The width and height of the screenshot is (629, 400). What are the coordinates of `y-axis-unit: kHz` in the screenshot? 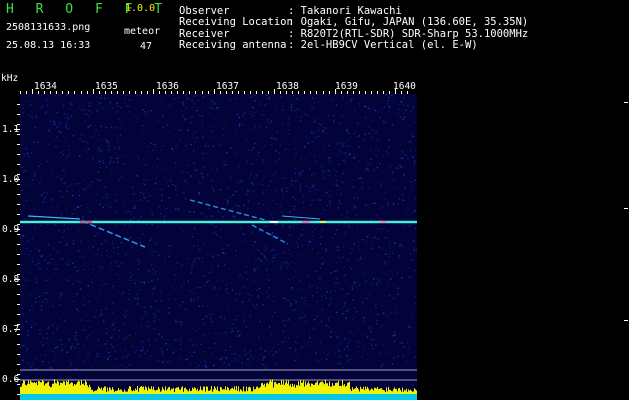 It's located at (10, 78).